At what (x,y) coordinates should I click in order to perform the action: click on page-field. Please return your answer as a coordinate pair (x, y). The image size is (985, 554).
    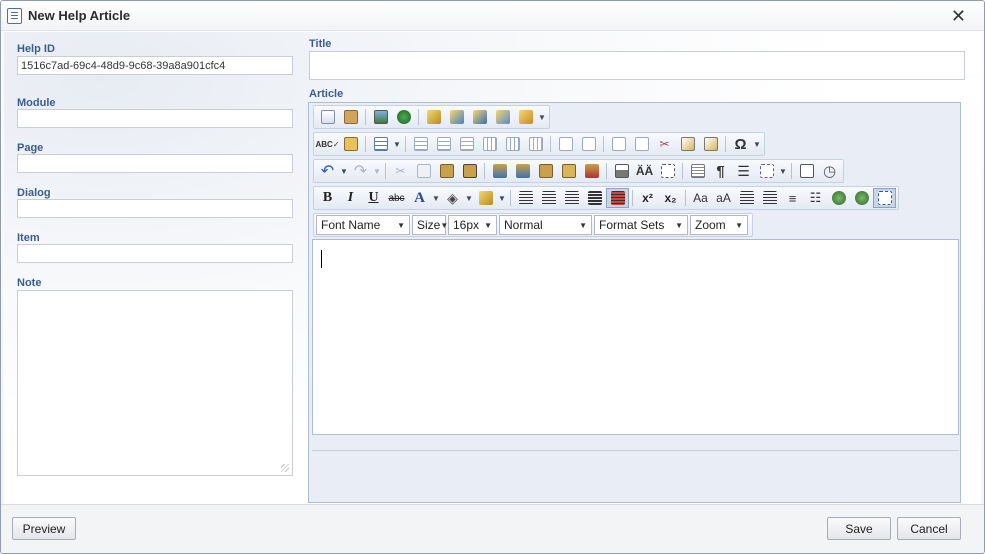
    Looking at the image, I should click on (155, 163).